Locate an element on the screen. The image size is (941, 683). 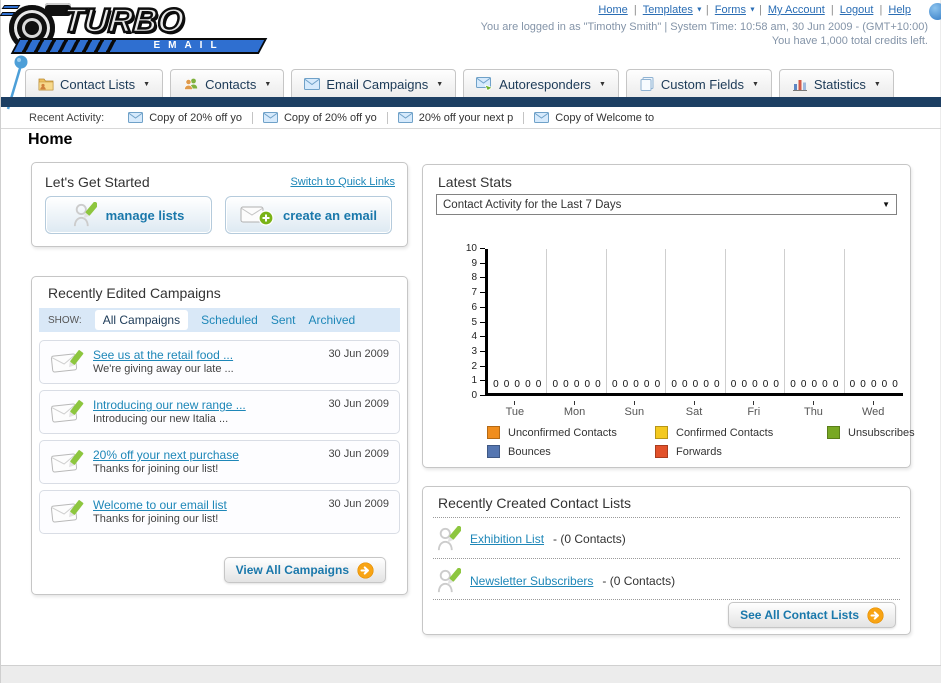
show-label: SHOW: is located at coordinates (65, 320).